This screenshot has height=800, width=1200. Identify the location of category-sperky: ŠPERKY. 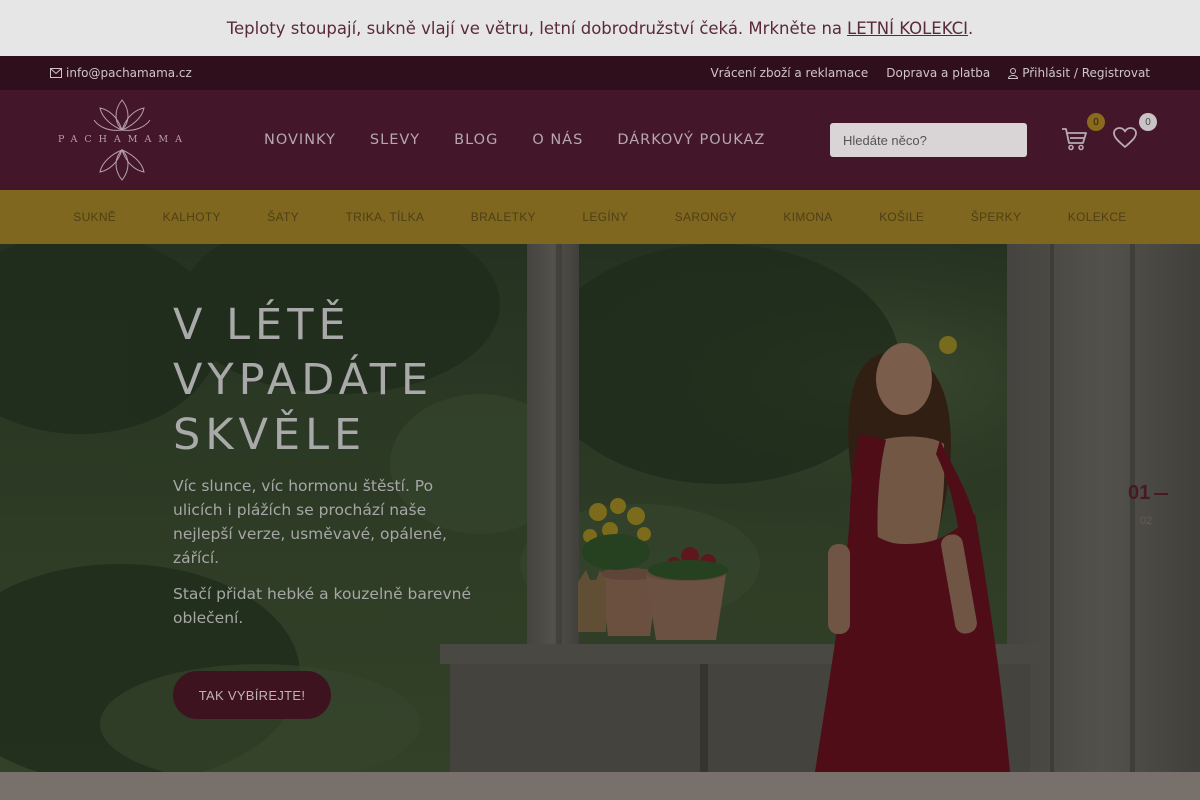
(996, 217).